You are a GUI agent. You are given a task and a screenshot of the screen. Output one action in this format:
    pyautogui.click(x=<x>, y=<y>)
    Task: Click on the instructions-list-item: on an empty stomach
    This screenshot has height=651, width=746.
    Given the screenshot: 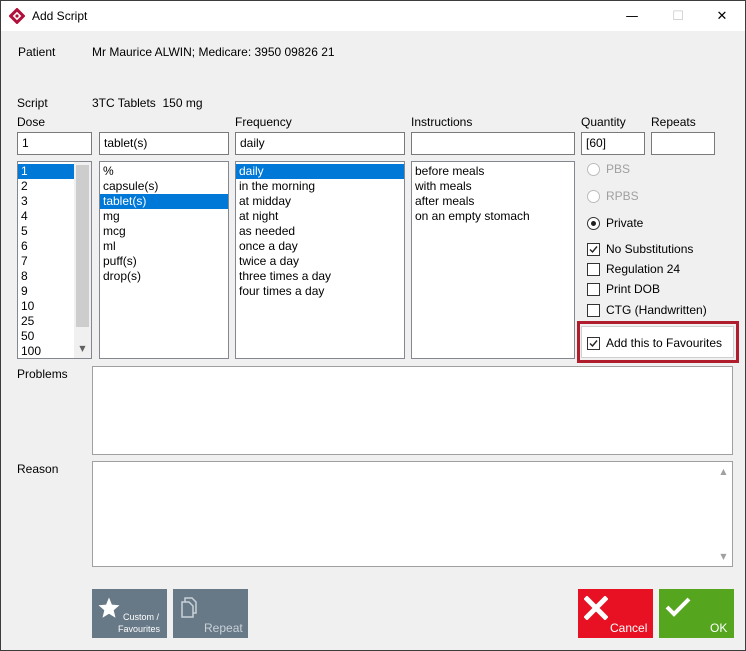 What is the action you would take?
    pyautogui.click(x=493, y=216)
    